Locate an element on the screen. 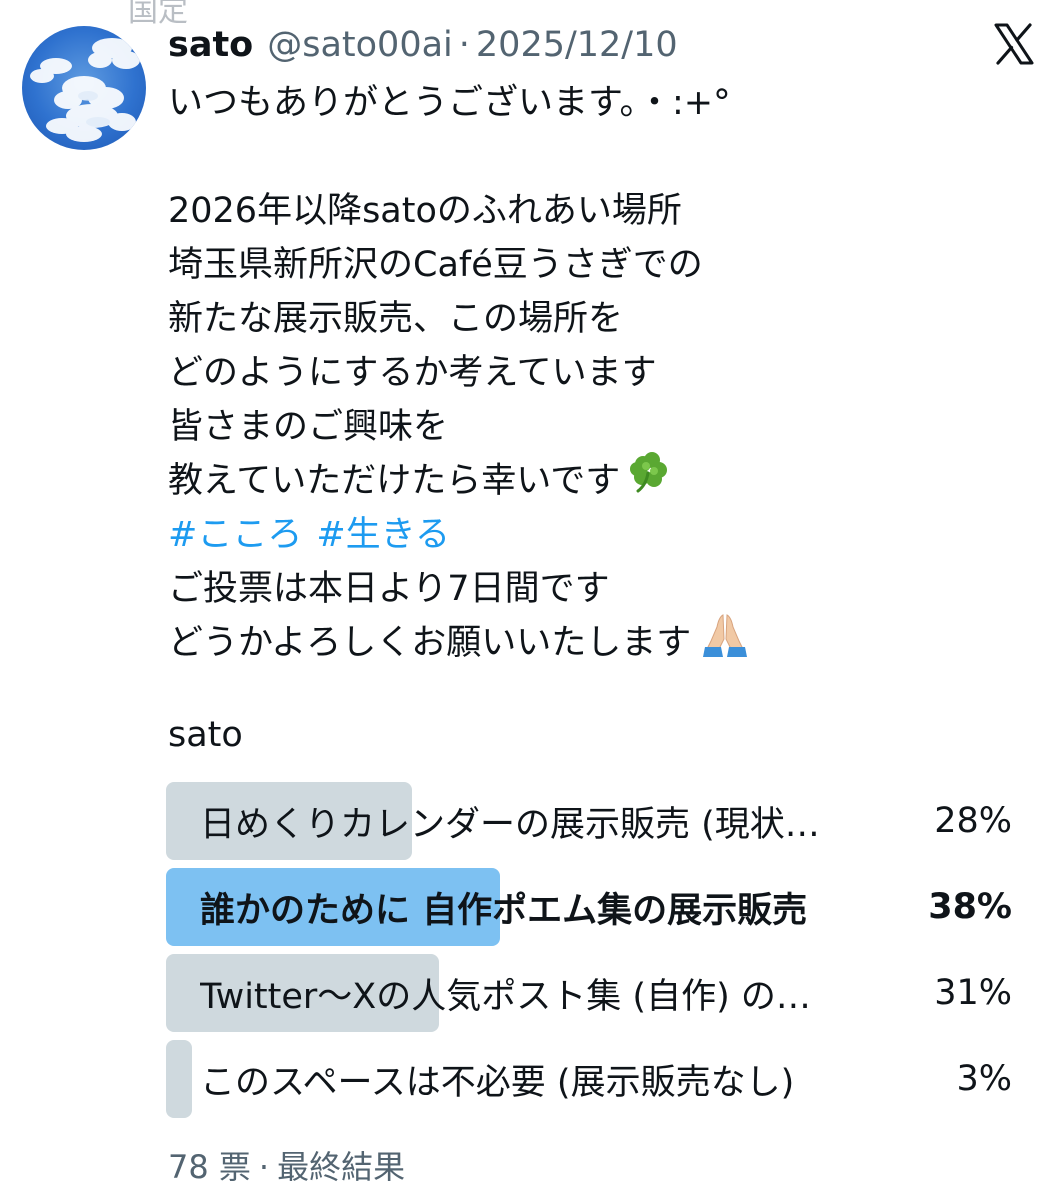 Image resolution: width=1064 pixels, height=1200 pixels. poll-option: 日めくりカレンダーの展示販売 (現状… 28% is located at coordinates (589, 821).